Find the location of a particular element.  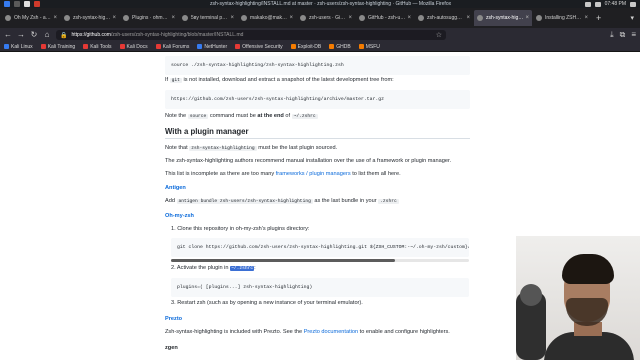

tab-label: zsh-users · GitHub is located at coordinates (327, 18).